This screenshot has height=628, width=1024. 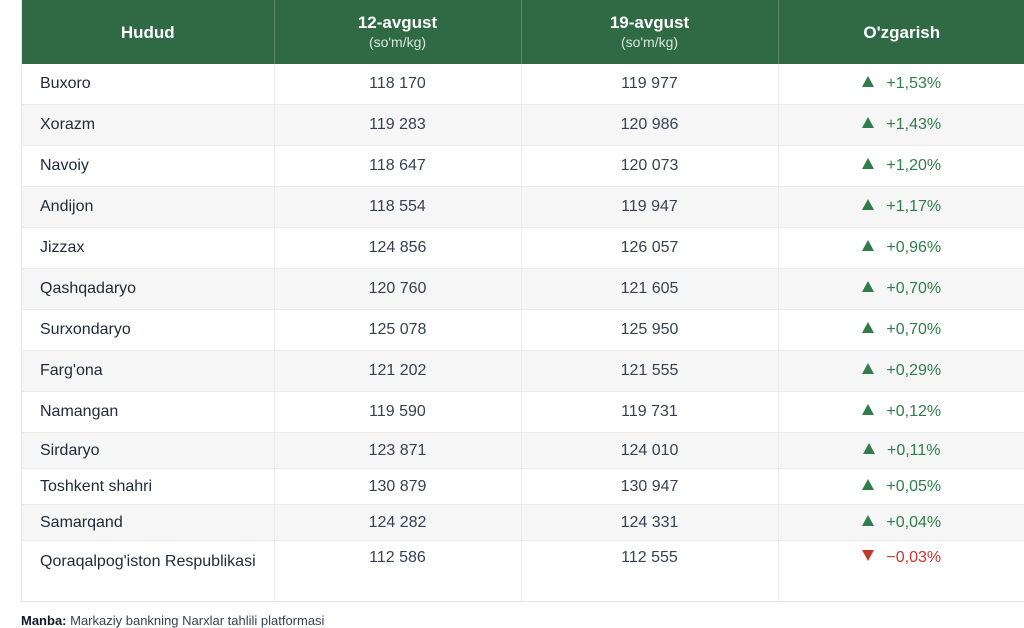 I want to click on cell-change: +0,04%, so click(x=901, y=522).